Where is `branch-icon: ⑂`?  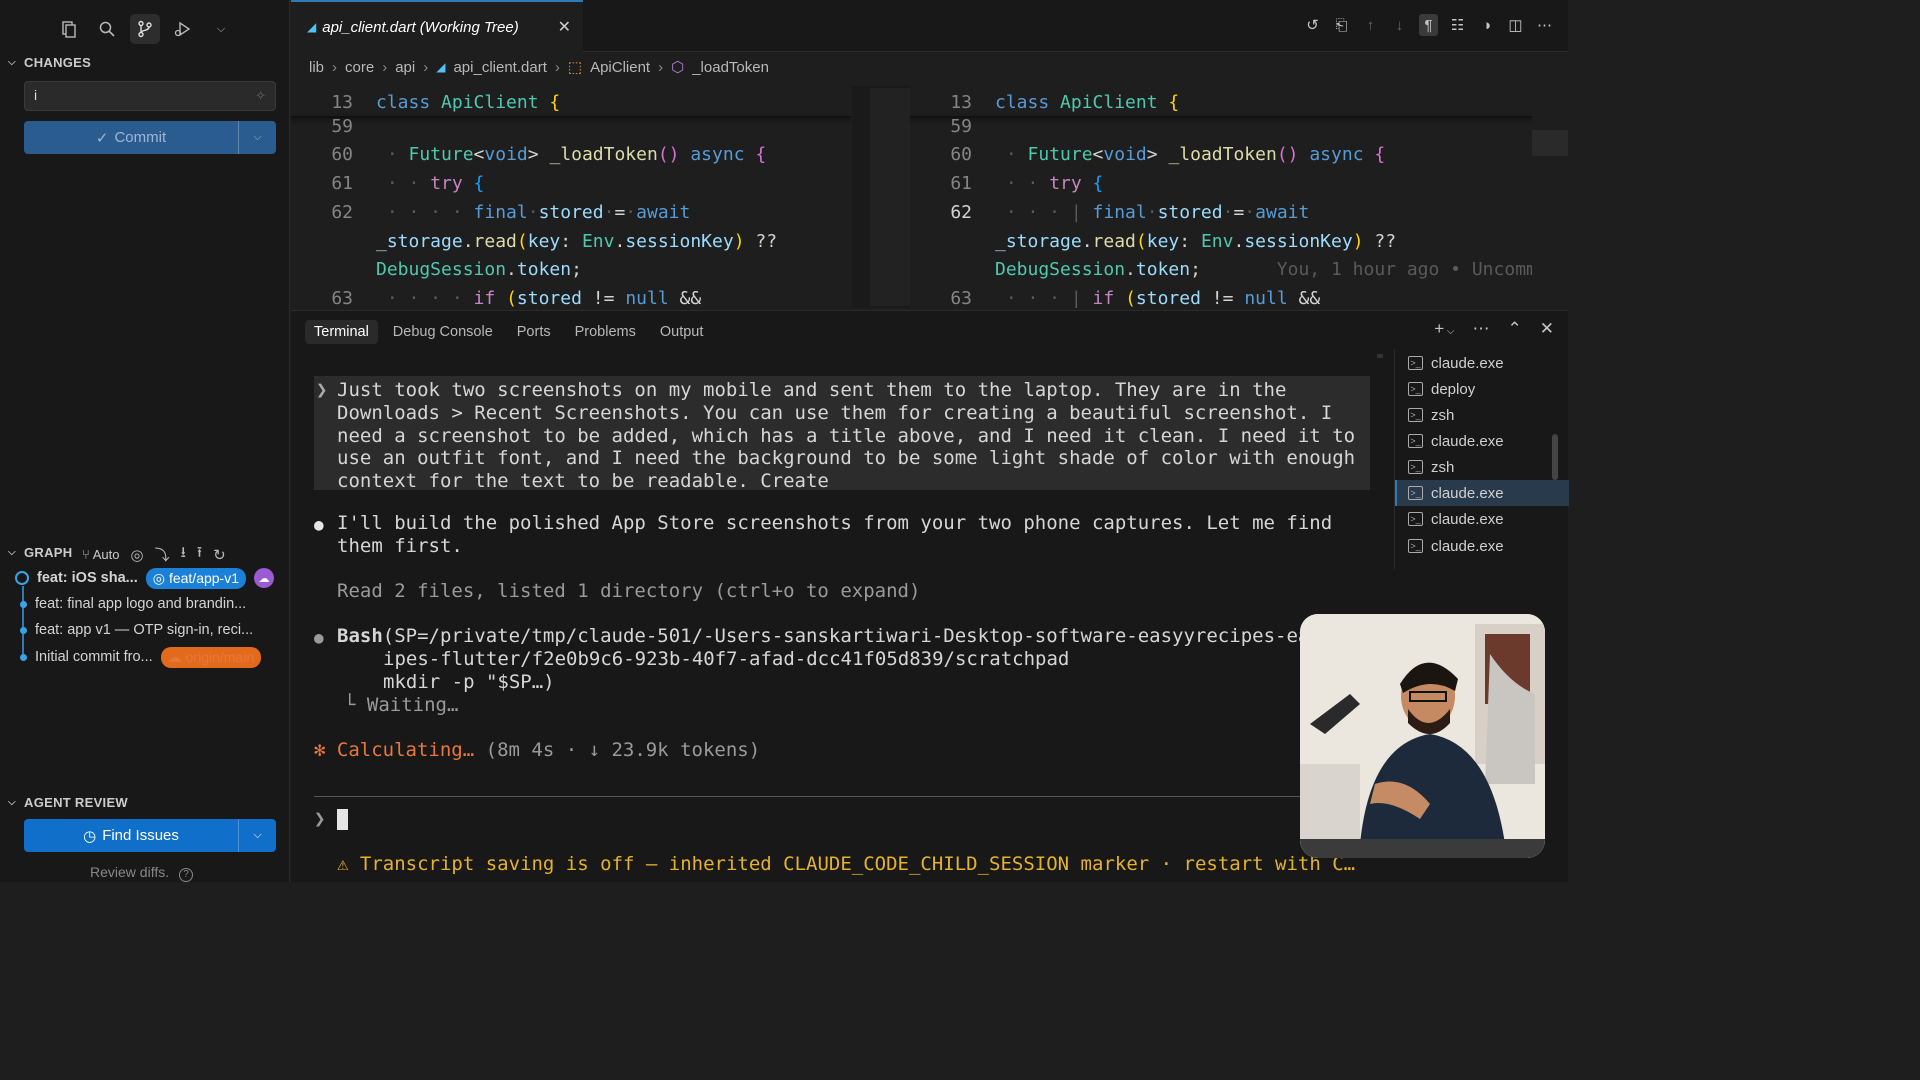
branch-icon: ⑂ is located at coordinates (86, 554).